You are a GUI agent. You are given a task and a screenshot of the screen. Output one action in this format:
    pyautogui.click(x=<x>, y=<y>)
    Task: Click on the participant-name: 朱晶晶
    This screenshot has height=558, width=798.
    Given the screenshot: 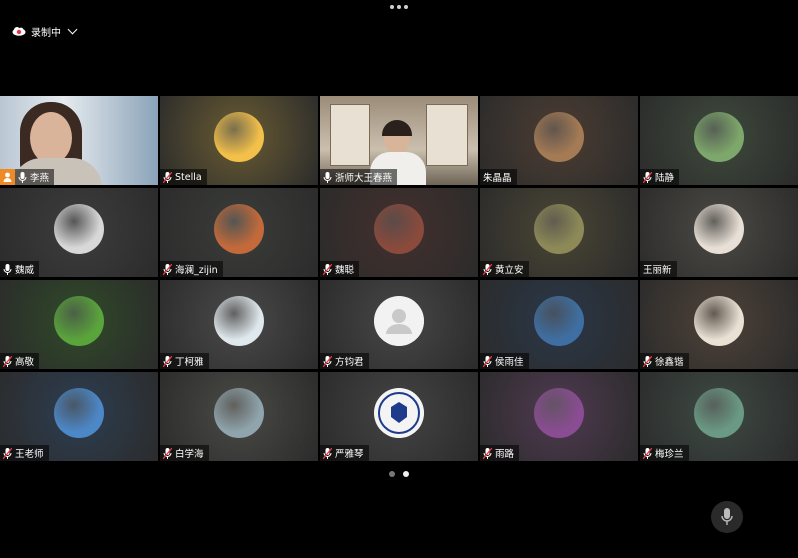 What is the action you would take?
    pyautogui.click(x=497, y=178)
    